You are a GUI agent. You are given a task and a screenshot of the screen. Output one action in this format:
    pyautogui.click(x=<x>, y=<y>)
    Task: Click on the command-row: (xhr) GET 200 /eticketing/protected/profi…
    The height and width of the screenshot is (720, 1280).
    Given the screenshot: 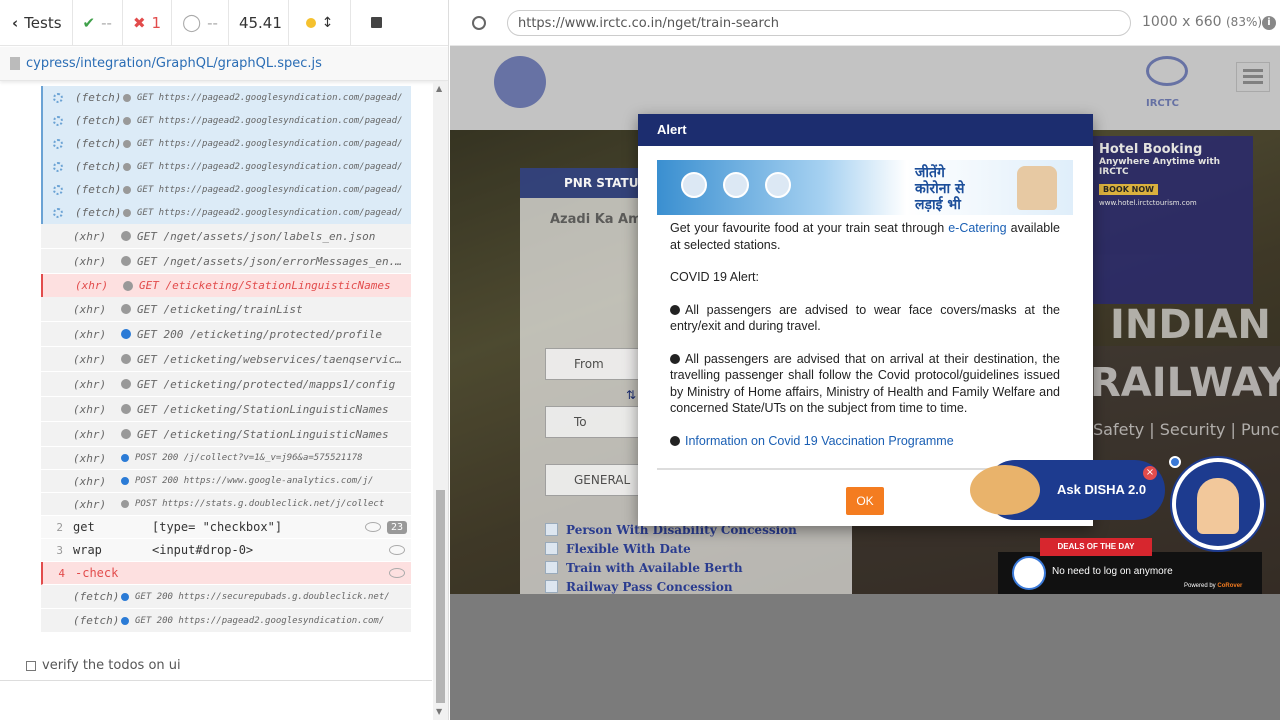 What is the action you would take?
    pyautogui.click(x=226, y=334)
    